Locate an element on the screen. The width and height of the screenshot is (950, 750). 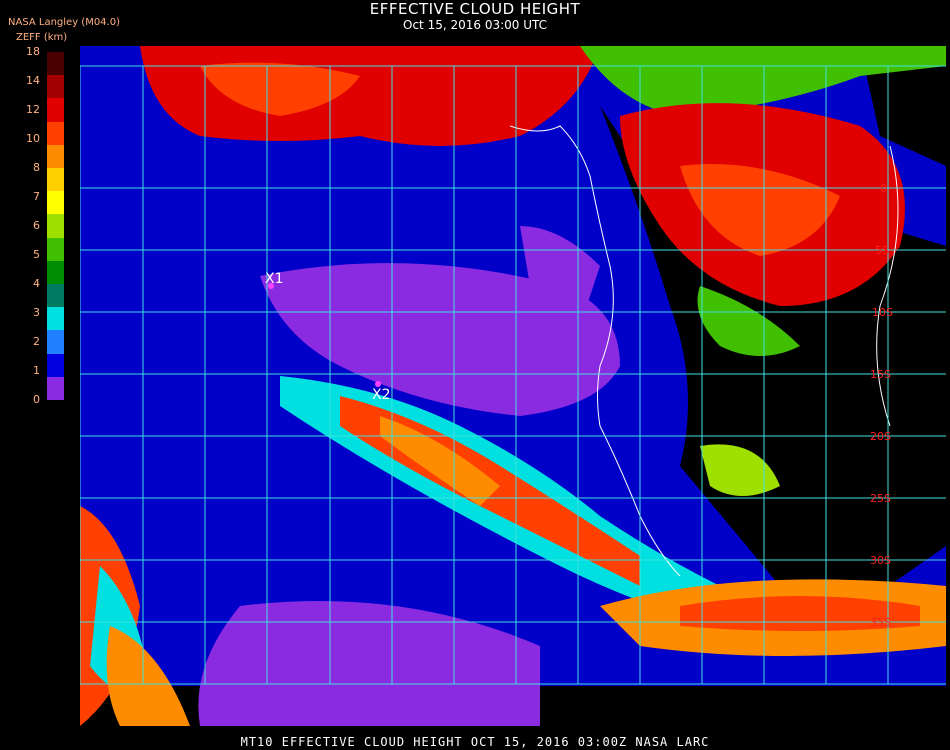
organization-label: NASA Langley (M04.0) is located at coordinates (64, 22).